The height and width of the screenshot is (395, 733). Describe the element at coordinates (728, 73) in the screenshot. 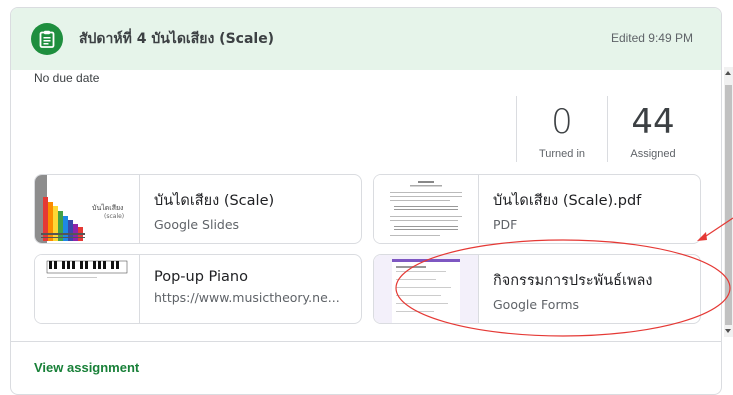

I see `scroll-up-icon` at that location.